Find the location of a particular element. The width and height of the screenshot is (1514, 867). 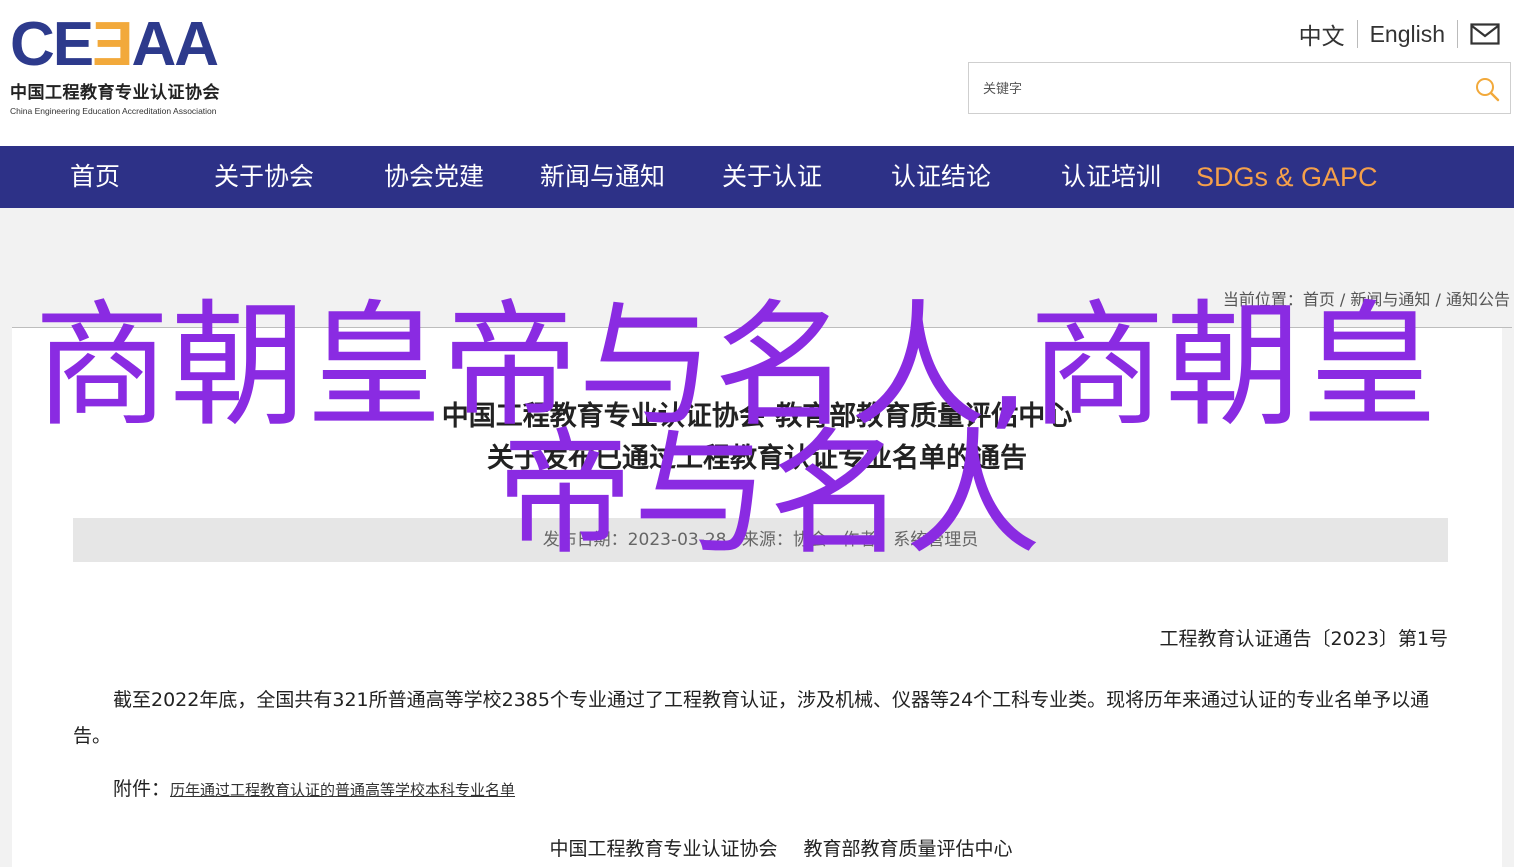

breadcrumb-prefix: 当前位置： is located at coordinates (1262, 299).